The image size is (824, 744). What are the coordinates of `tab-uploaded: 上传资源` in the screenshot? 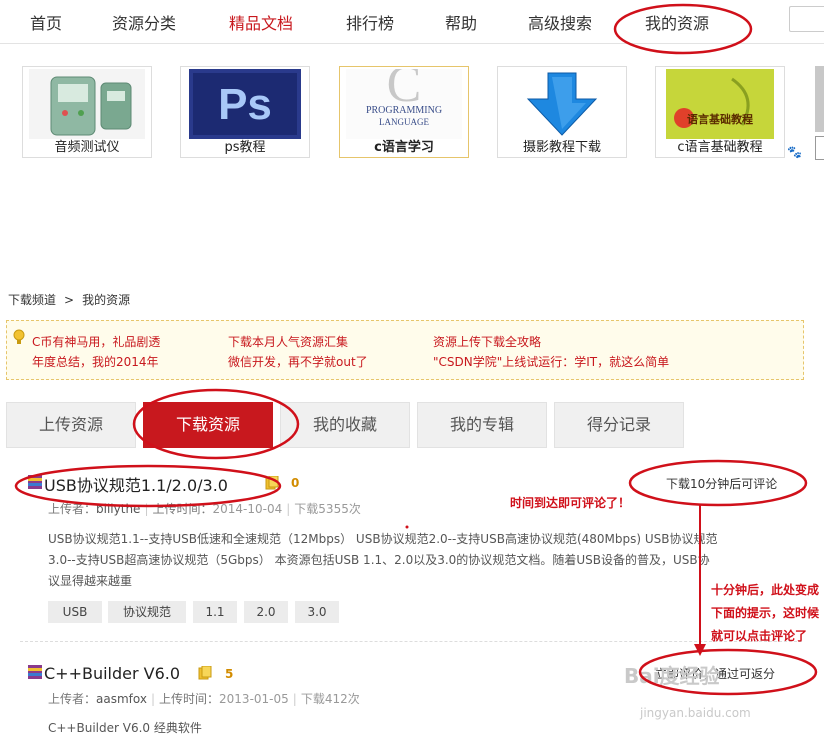 It's located at (71, 425).